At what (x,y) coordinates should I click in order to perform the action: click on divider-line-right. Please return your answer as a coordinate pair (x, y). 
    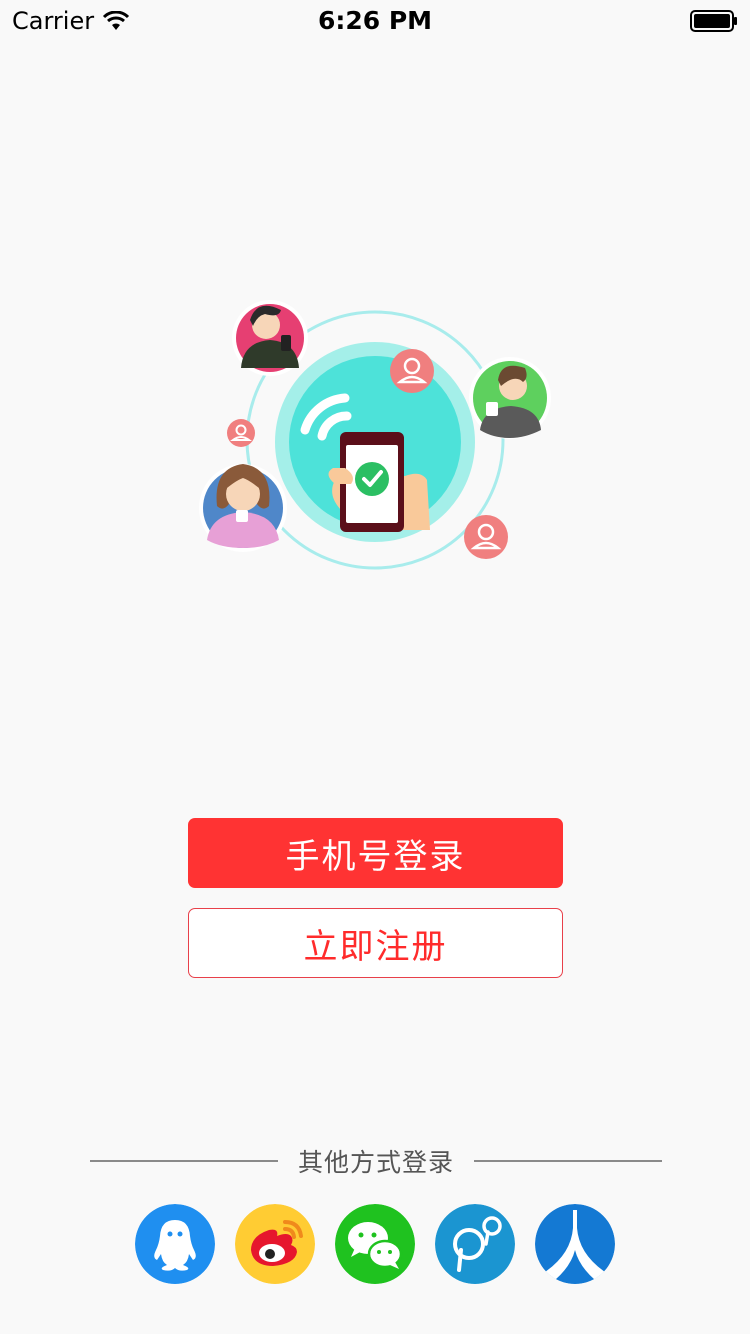
    Looking at the image, I should click on (567, 1161).